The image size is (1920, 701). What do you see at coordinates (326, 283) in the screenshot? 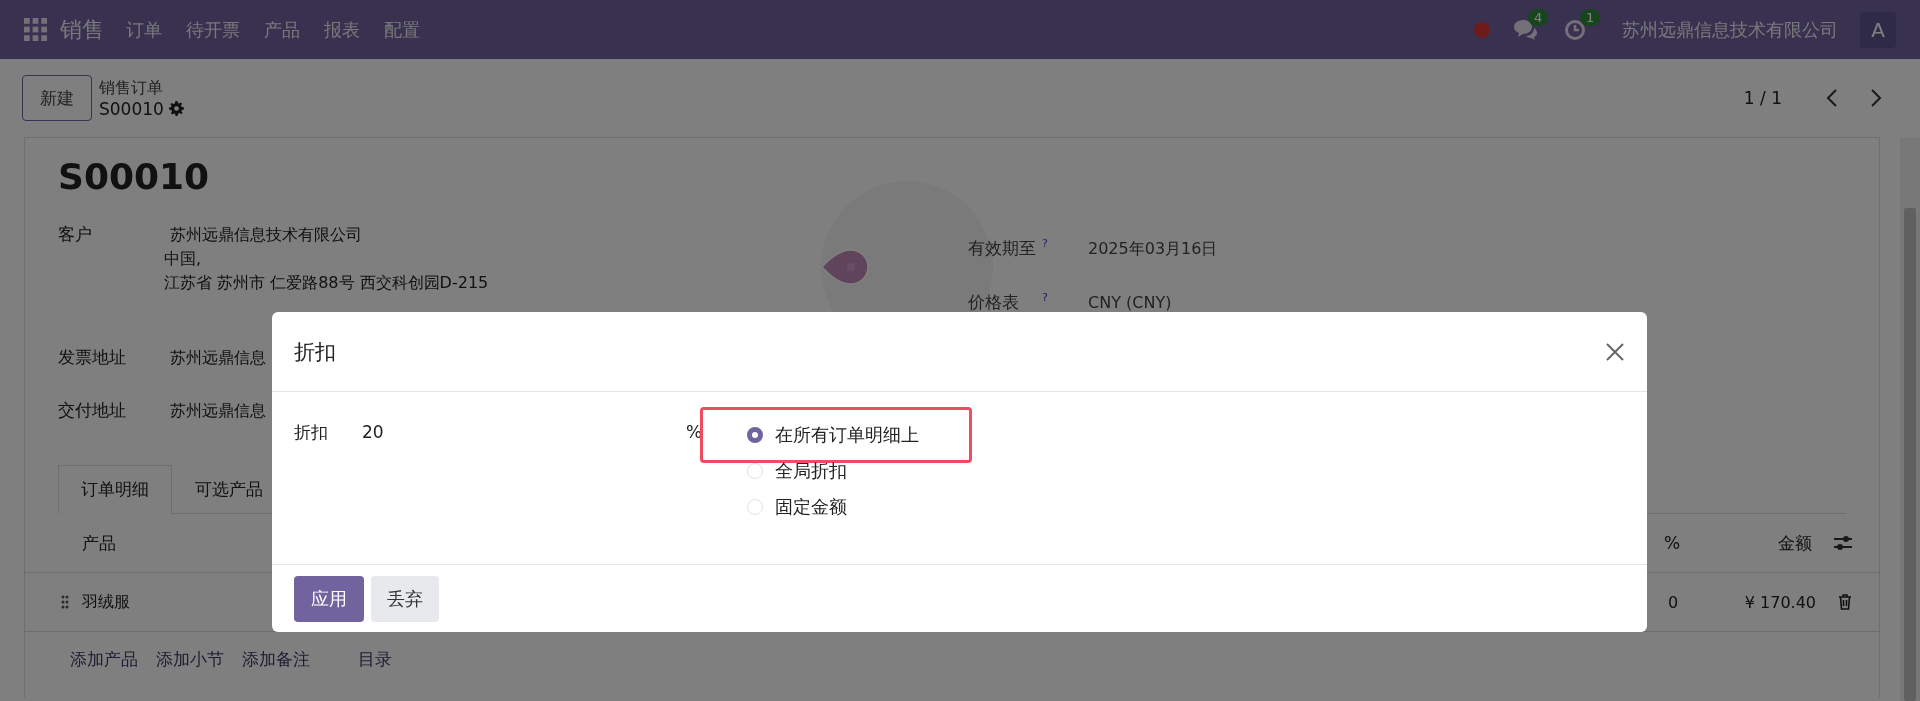
I see `address-line: 江苏省 苏州市 仁爱路88号 西交科创园D-215` at bounding box center [326, 283].